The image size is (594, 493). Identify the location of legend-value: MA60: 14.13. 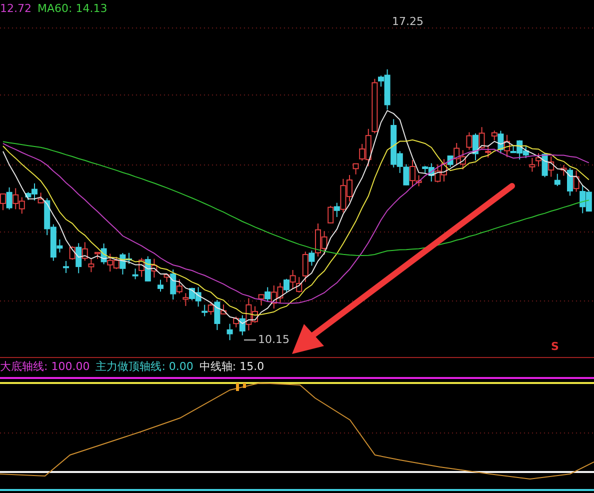
(73, 9).